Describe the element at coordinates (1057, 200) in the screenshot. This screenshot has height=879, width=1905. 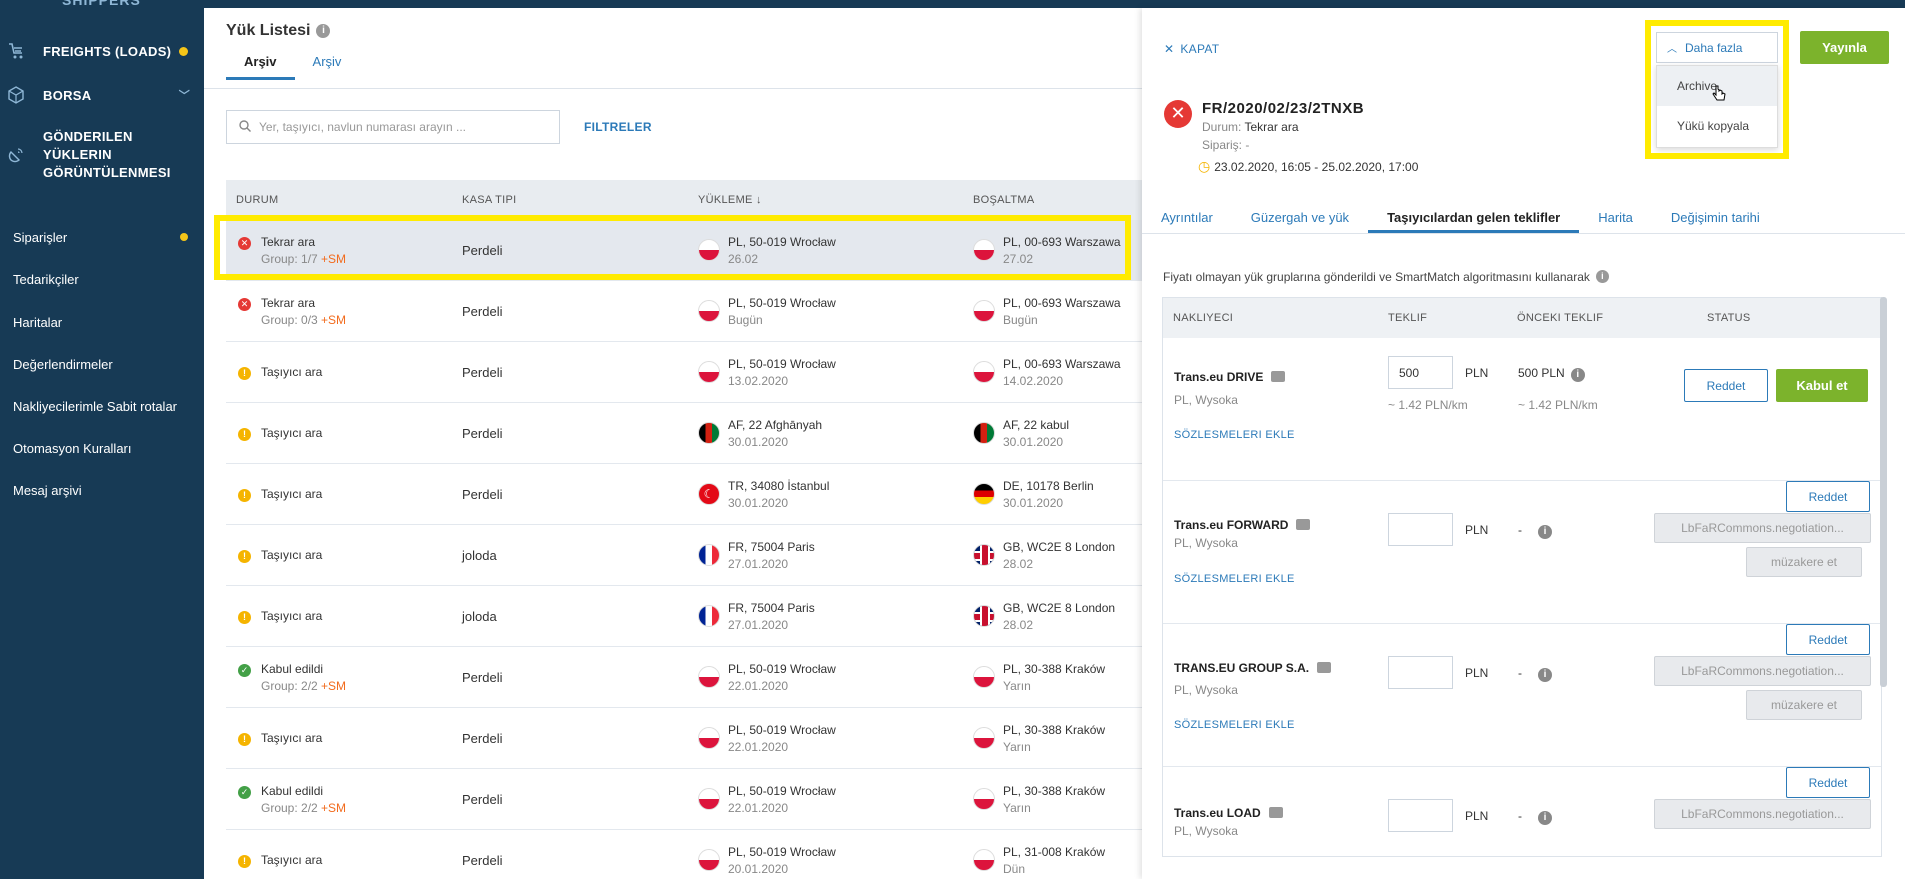
I see `column-header-bosaltma: BOŞALTMA` at that location.